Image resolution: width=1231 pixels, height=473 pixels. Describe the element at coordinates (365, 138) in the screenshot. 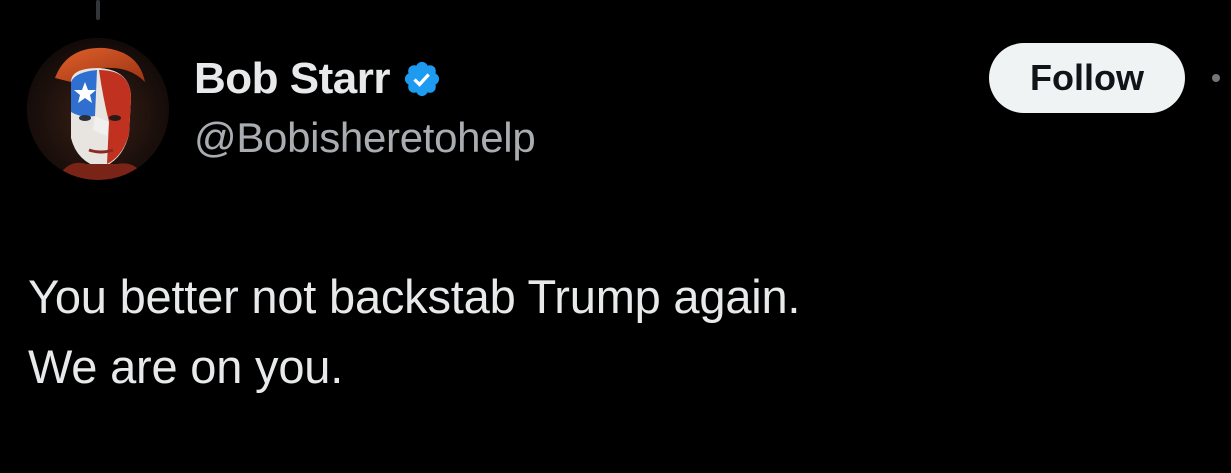

I see `author-handle: @Bobisheretohelp` at that location.